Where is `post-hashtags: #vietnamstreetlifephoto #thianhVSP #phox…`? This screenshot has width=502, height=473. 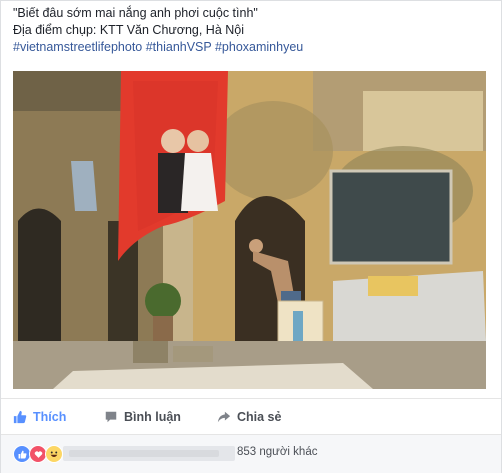 post-hashtags: #vietnamstreetlifephoto #thianhVSP #phox… is located at coordinates (253, 47).